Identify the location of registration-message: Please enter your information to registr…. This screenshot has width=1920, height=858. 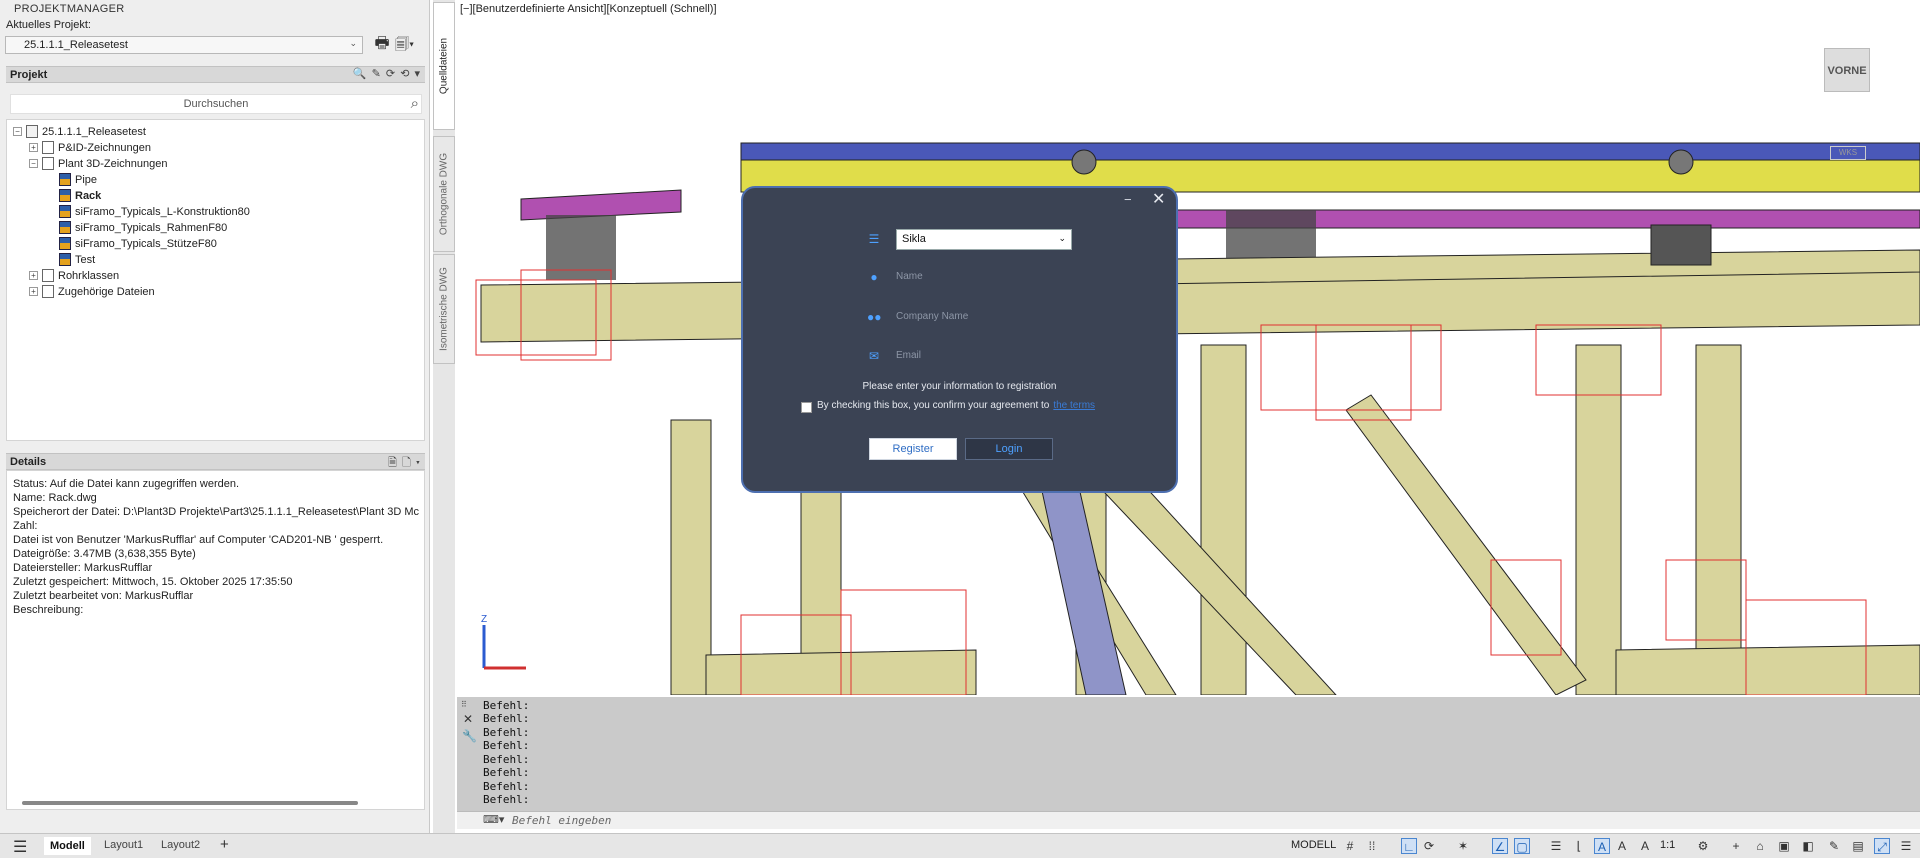
(959, 386).